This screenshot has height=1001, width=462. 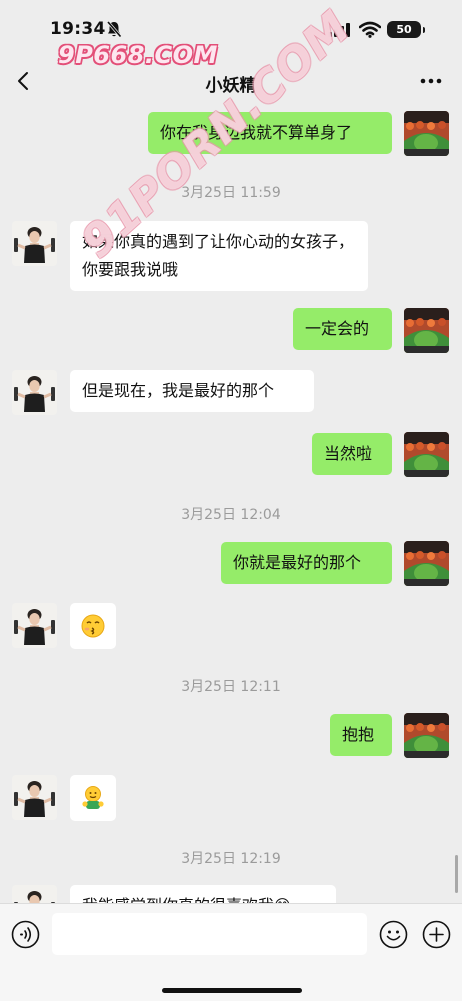 What do you see at coordinates (209, 934) in the screenshot?
I see `message-input` at bounding box center [209, 934].